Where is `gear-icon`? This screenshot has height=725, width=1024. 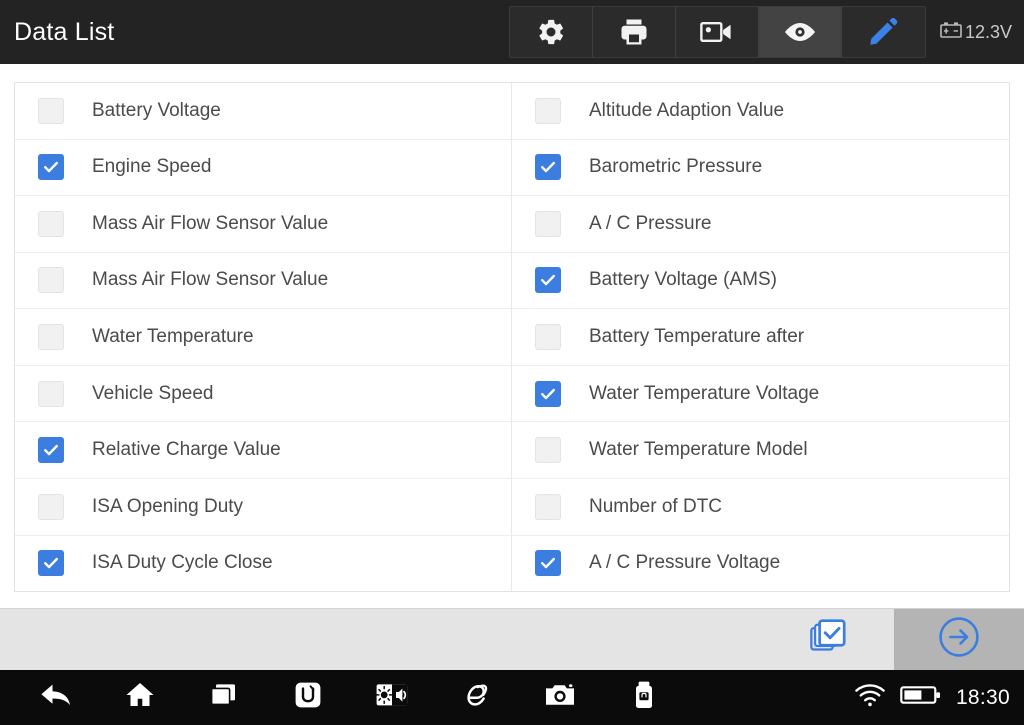 gear-icon is located at coordinates (551, 32).